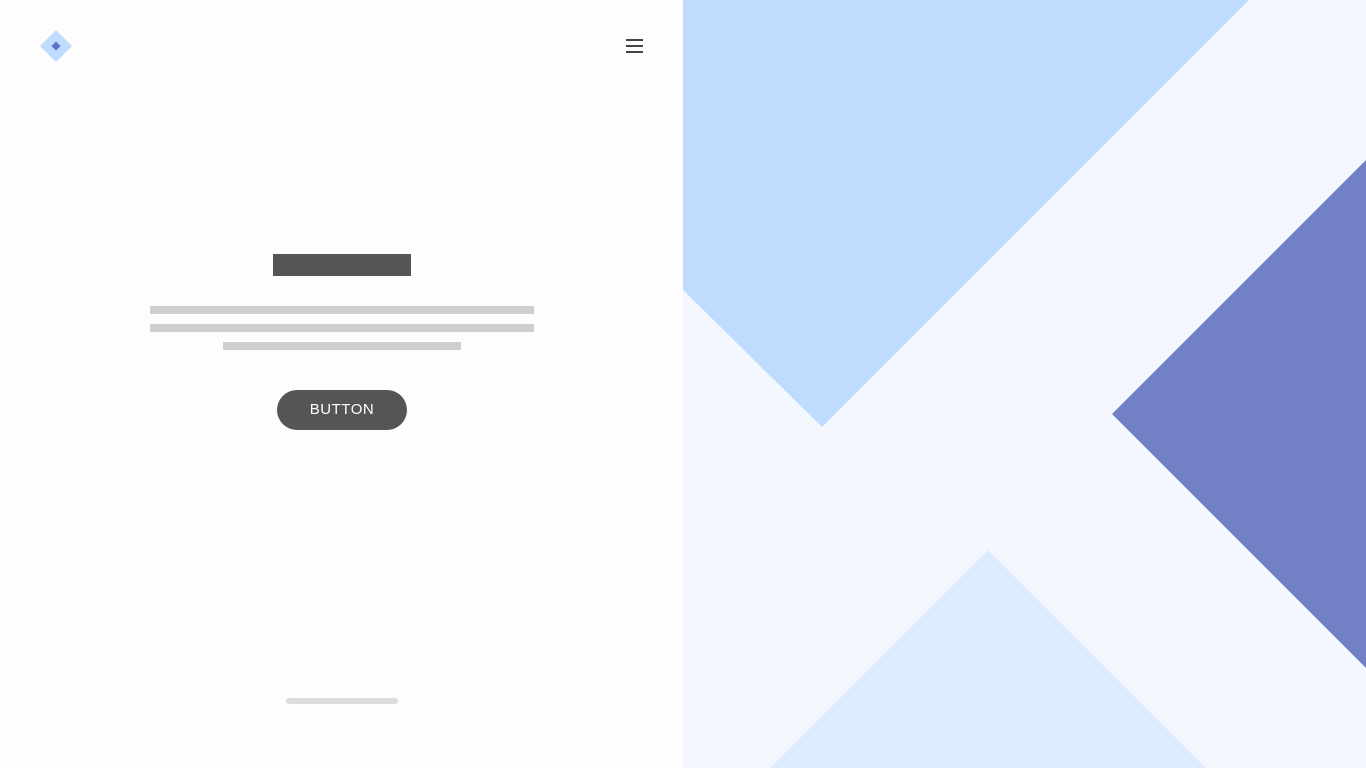 The width and height of the screenshot is (1366, 768). I want to click on hamburger-menu-icon, so click(635, 46).